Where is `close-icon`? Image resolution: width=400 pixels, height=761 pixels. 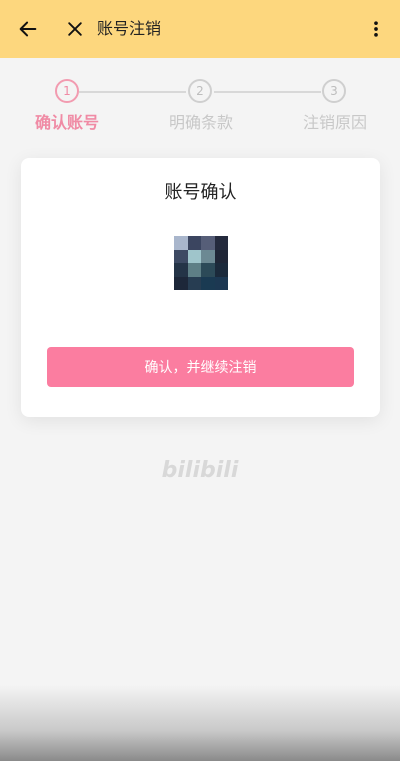 close-icon is located at coordinates (75, 29).